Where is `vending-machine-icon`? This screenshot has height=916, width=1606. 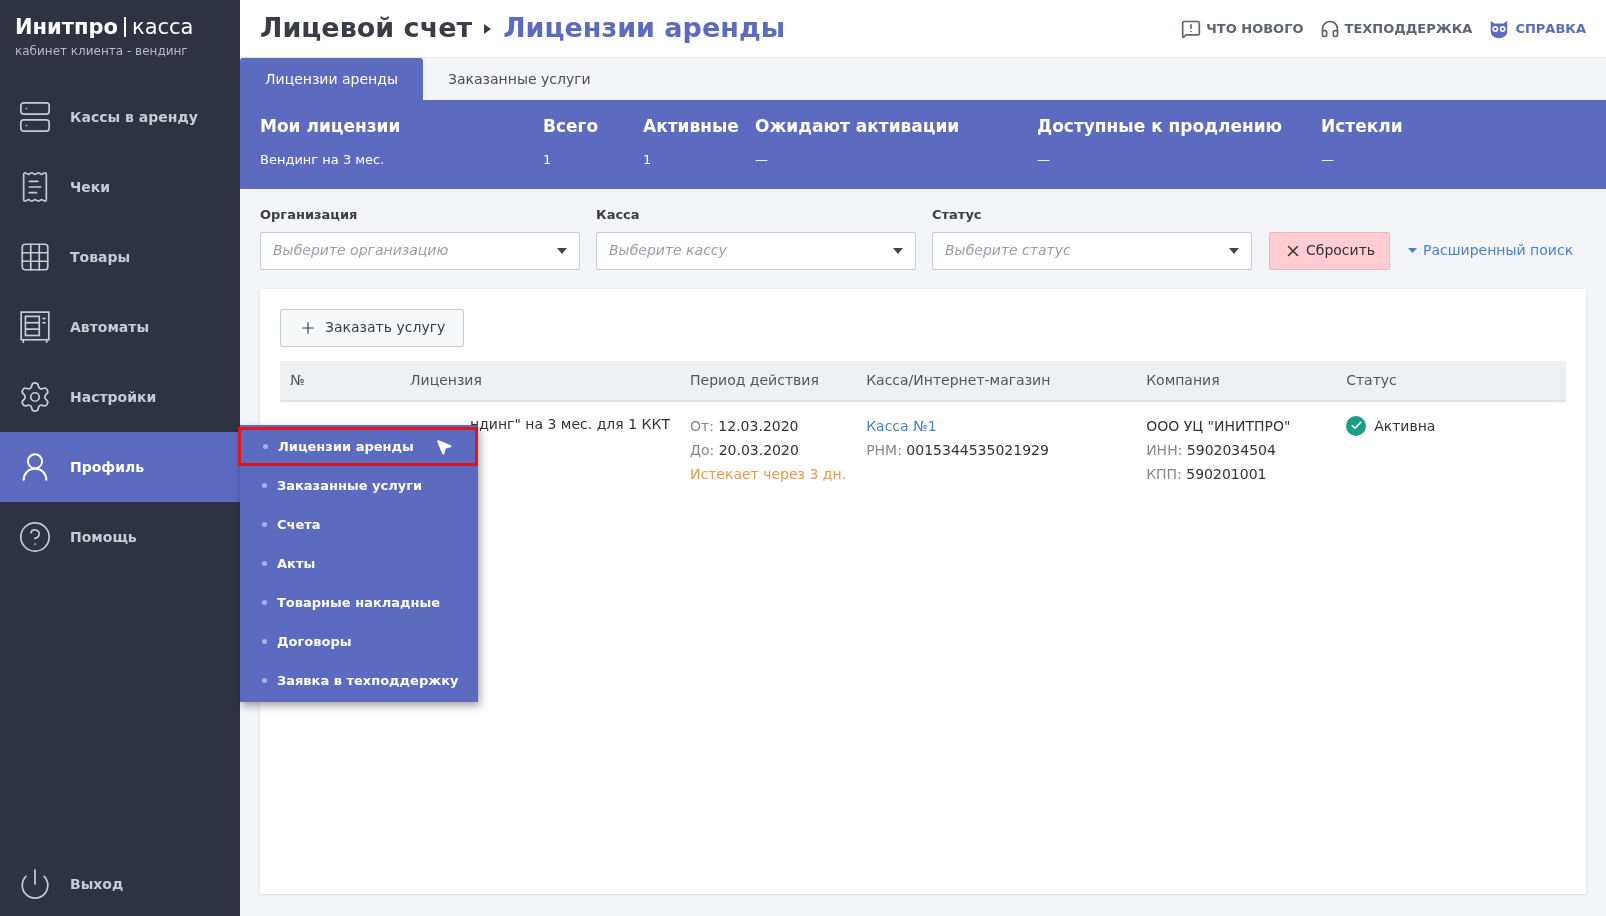 vending-machine-icon is located at coordinates (35, 327).